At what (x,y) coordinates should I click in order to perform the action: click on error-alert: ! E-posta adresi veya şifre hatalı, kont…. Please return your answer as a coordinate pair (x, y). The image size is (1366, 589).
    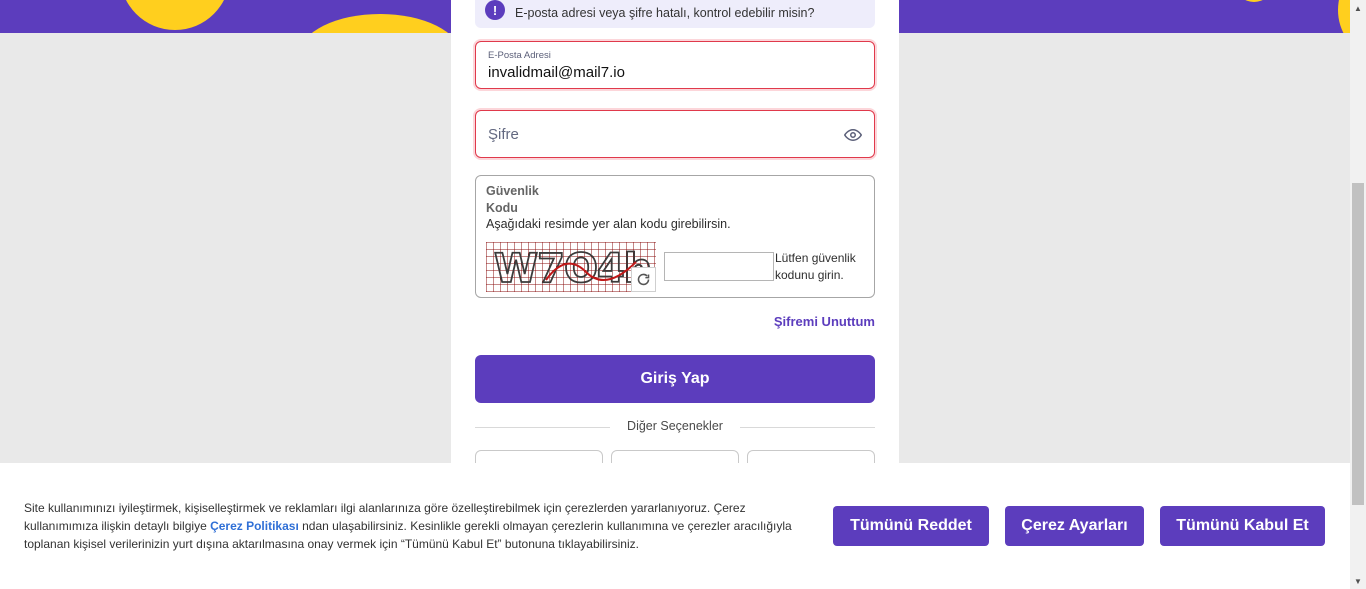
    Looking at the image, I should click on (675, 14).